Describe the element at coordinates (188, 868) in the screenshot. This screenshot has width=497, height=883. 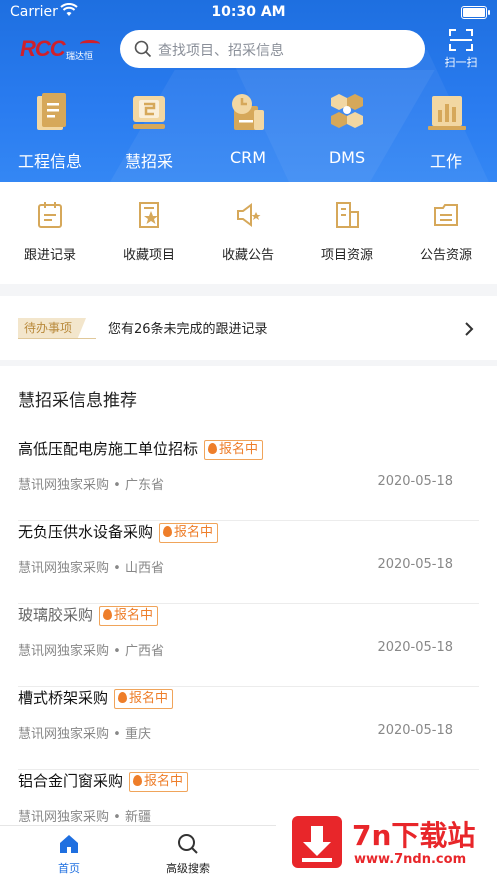
I see `tab-label: 高级搜索` at that location.